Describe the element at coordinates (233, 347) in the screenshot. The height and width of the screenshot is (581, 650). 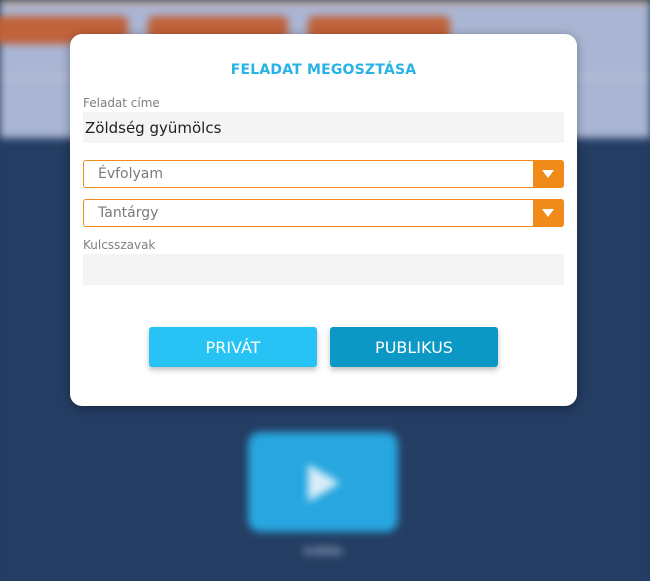
I see `private-button: PRIVÁT` at that location.